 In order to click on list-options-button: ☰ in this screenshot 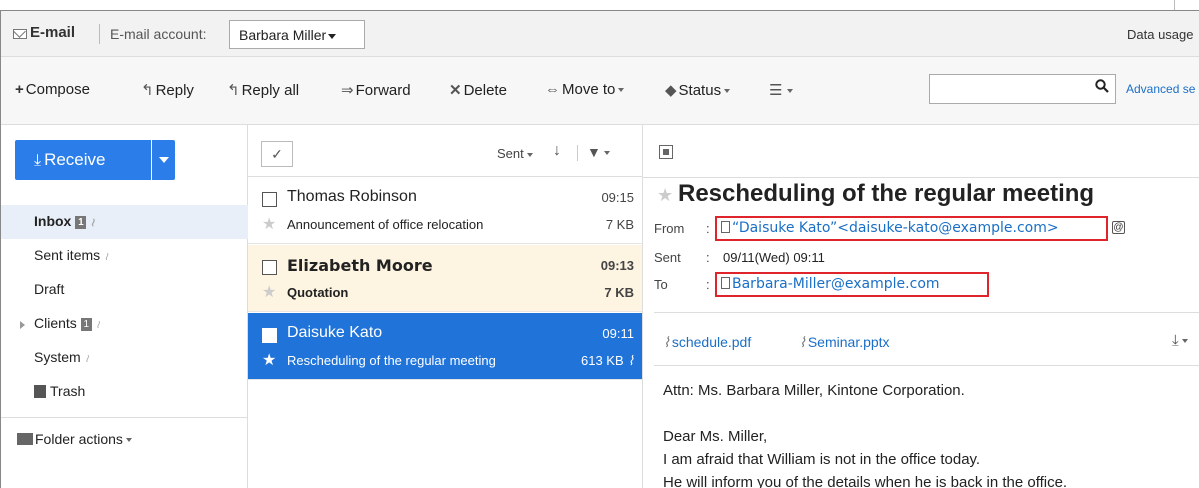, I will do `click(781, 90)`.